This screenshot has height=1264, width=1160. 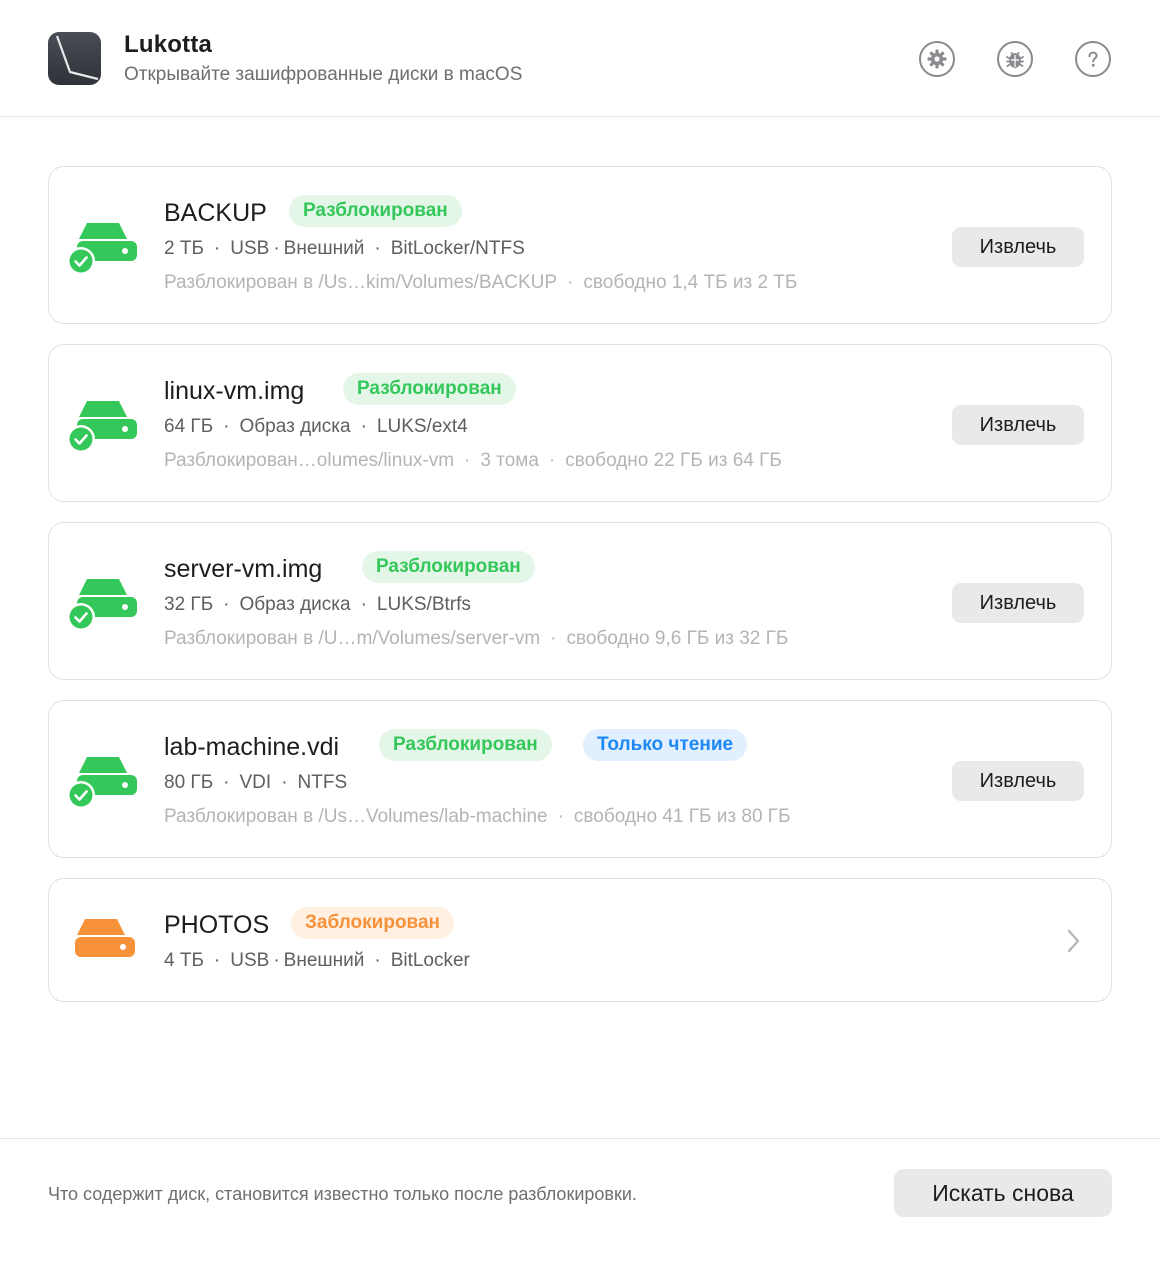 I want to click on report-bug-button, so click(x=1015, y=59).